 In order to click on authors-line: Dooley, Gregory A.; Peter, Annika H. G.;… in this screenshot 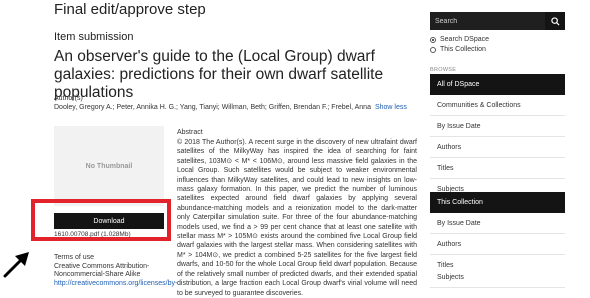, I will do `click(230, 107)`.